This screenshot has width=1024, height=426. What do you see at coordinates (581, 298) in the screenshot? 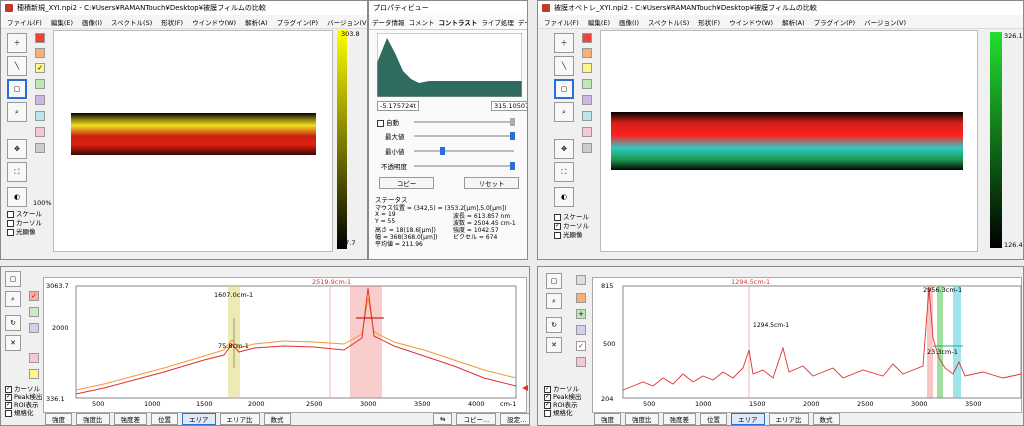
I see `spec-swatch-orange` at bounding box center [581, 298].